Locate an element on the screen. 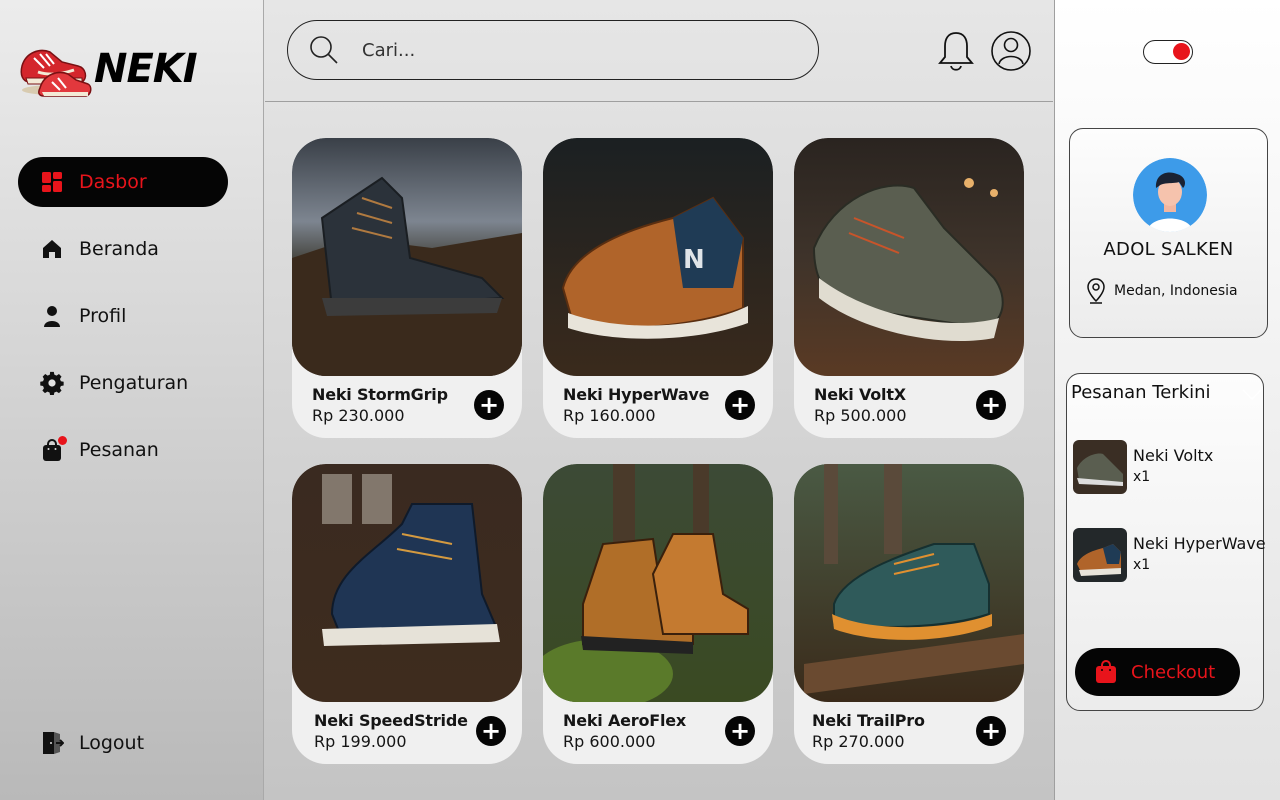 This screenshot has width=1280, height=800. checkout-button: Checkout is located at coordinates (1157, 672).